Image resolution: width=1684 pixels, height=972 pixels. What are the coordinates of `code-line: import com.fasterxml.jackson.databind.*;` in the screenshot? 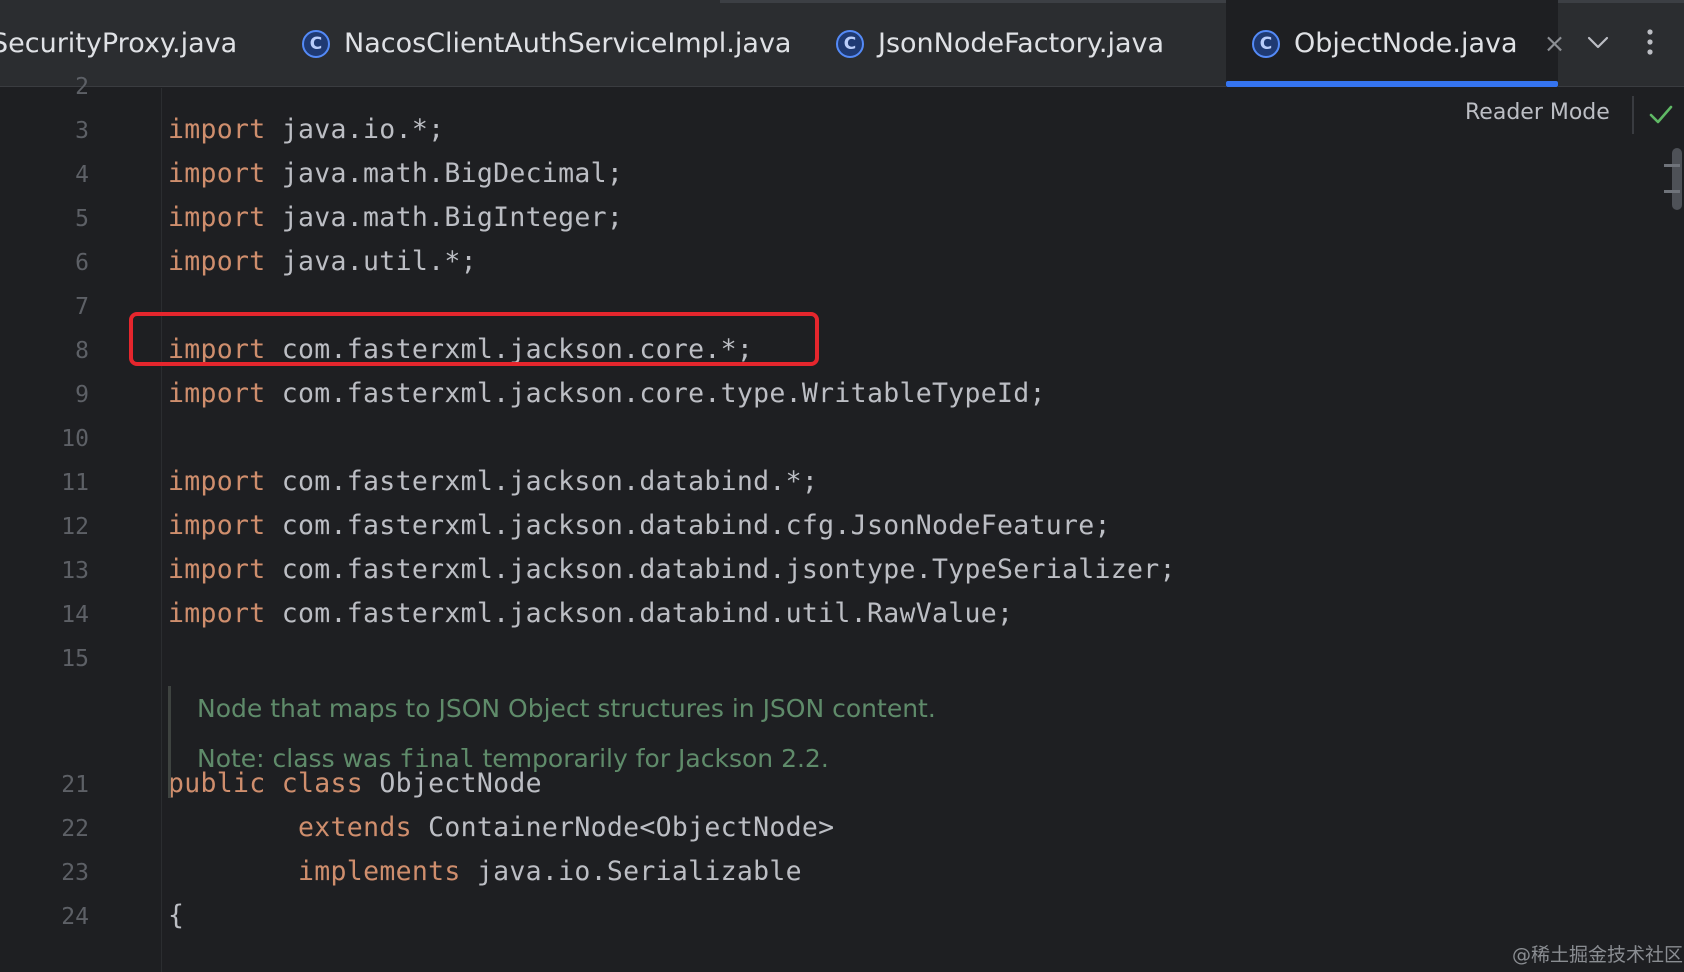 It's located at (493, 481).